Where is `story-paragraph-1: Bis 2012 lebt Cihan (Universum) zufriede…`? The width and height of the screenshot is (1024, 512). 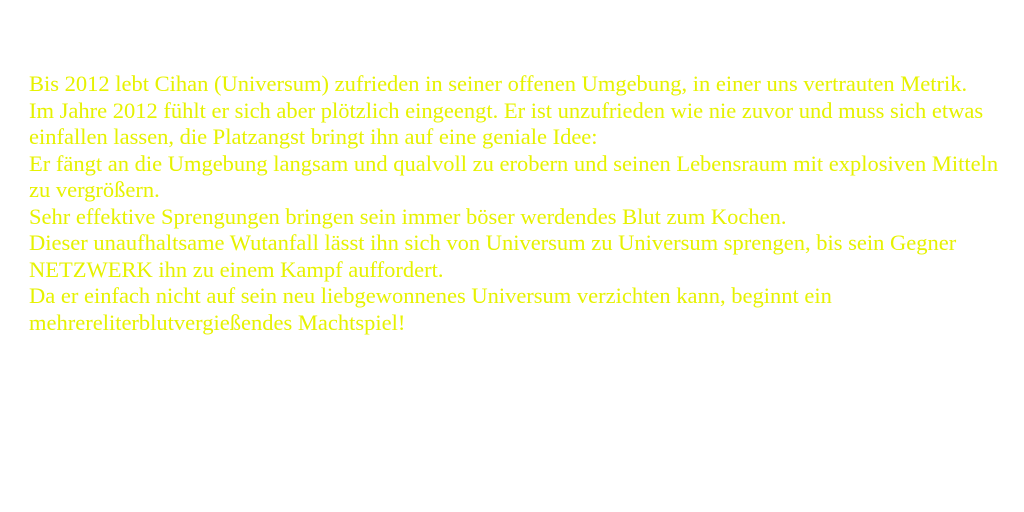 story-paragraph-1: Bis 2012 lebt Cihan (Universum) zufriede… is located at coordinates (498, 83).